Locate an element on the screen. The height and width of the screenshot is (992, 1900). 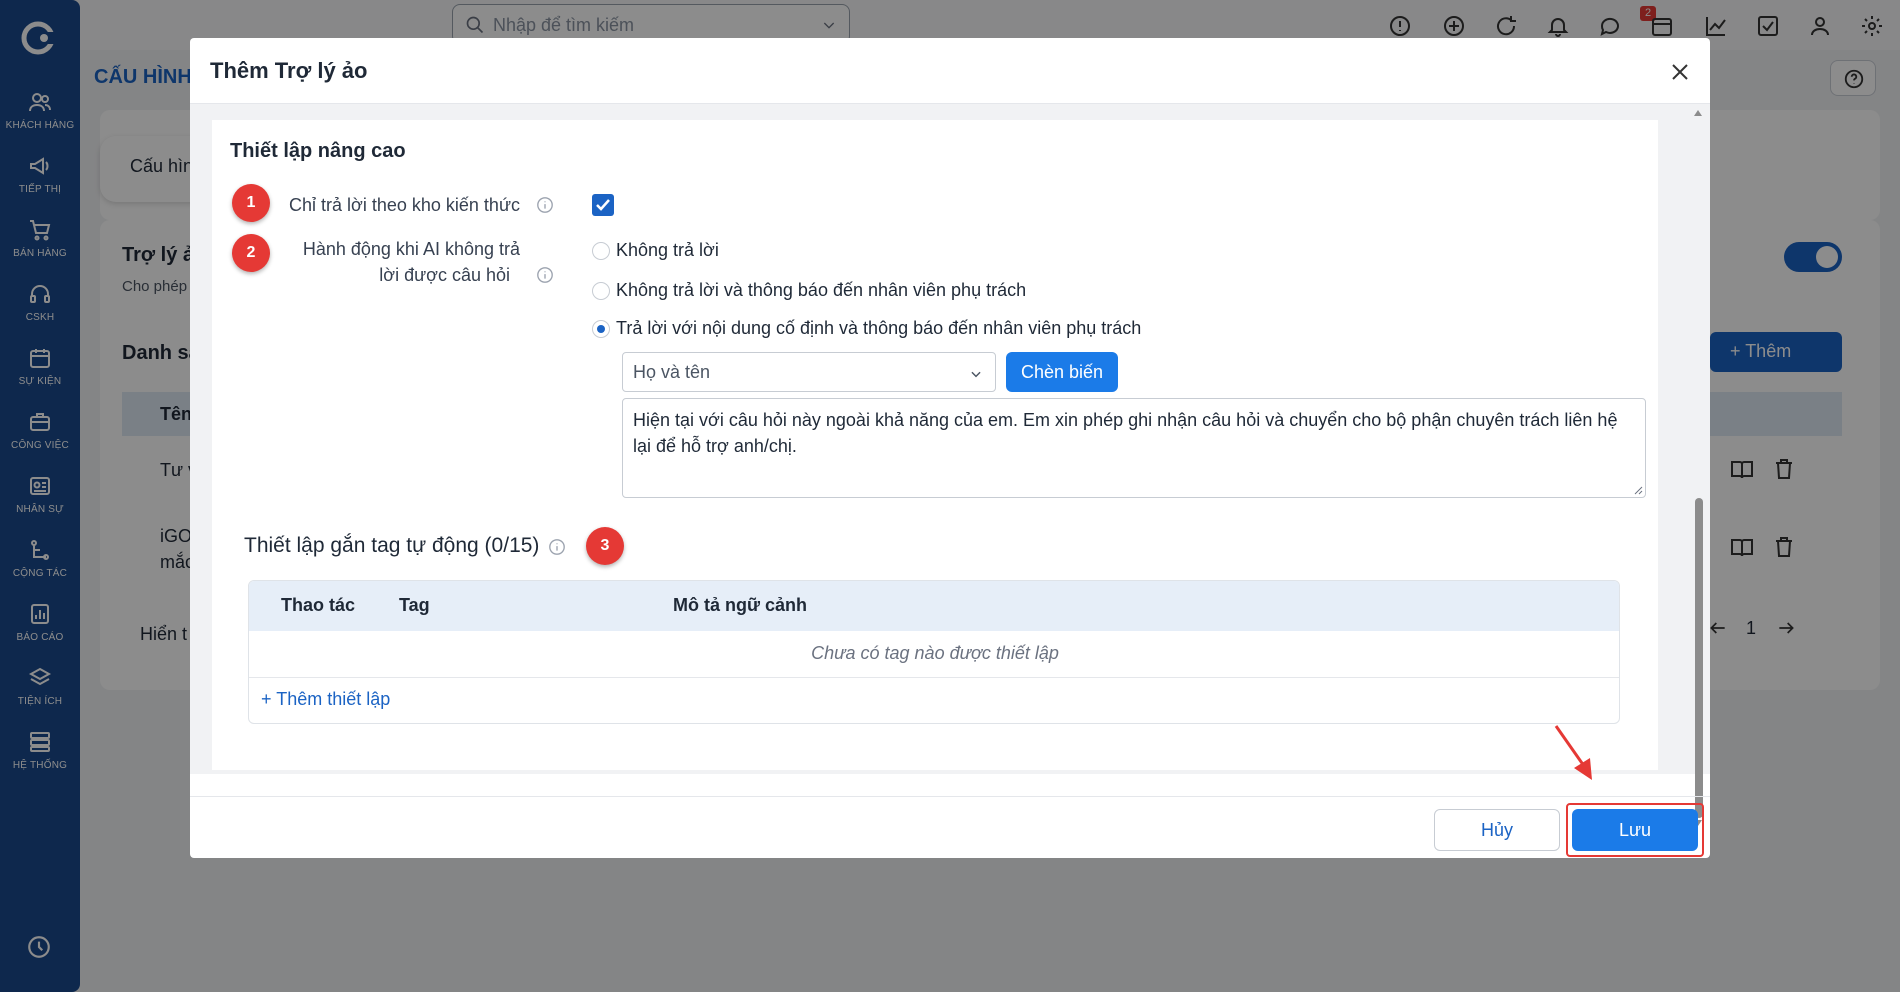
only-kb-label: Chỉ trả lời theo kho kiến thức is located at coordinates (404, 205).